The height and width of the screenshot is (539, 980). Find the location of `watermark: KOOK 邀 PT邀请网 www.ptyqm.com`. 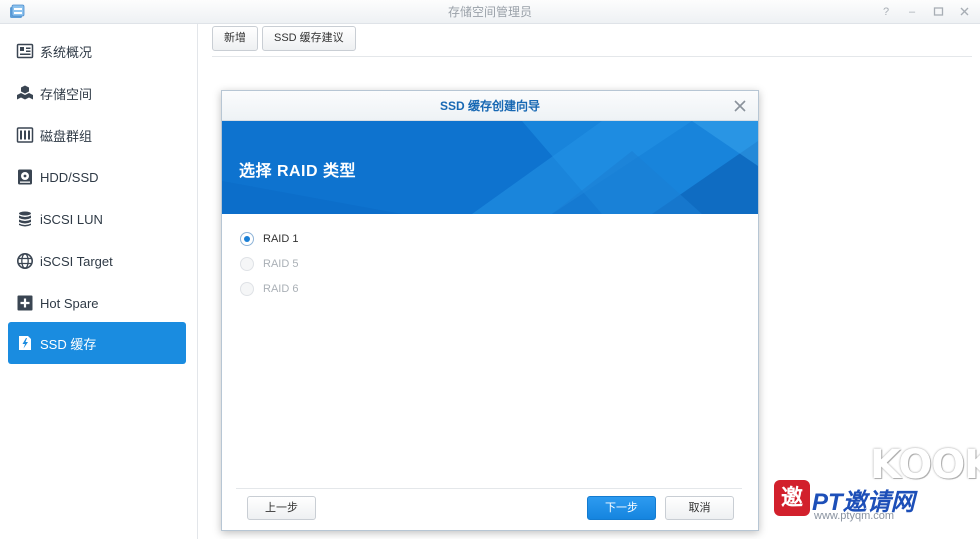

watermark: KOOK 邀 PT邀请网 www.ptyqm.com is located at coordinates (875, 487).